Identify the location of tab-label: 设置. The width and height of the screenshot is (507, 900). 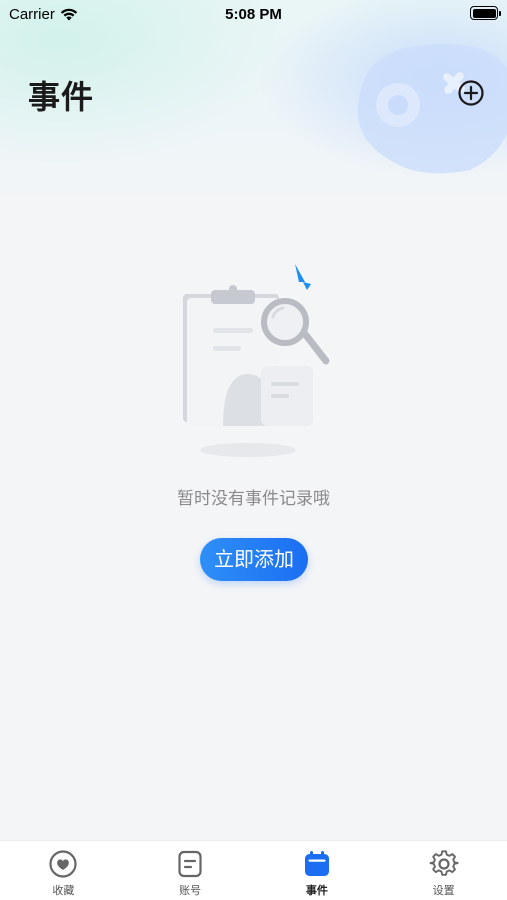
(443, 890).